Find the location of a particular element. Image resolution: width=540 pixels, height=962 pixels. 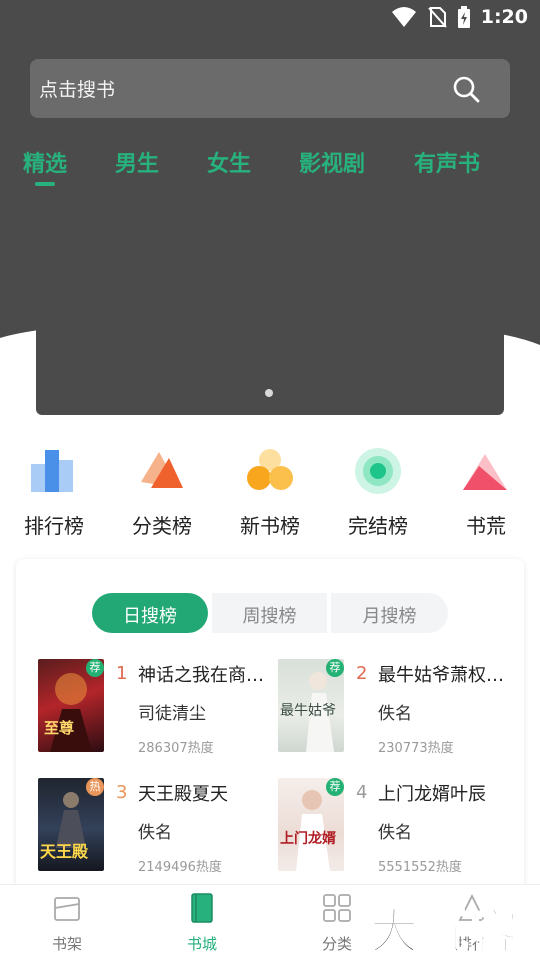

category-icon is located at coordinates (162, 470).